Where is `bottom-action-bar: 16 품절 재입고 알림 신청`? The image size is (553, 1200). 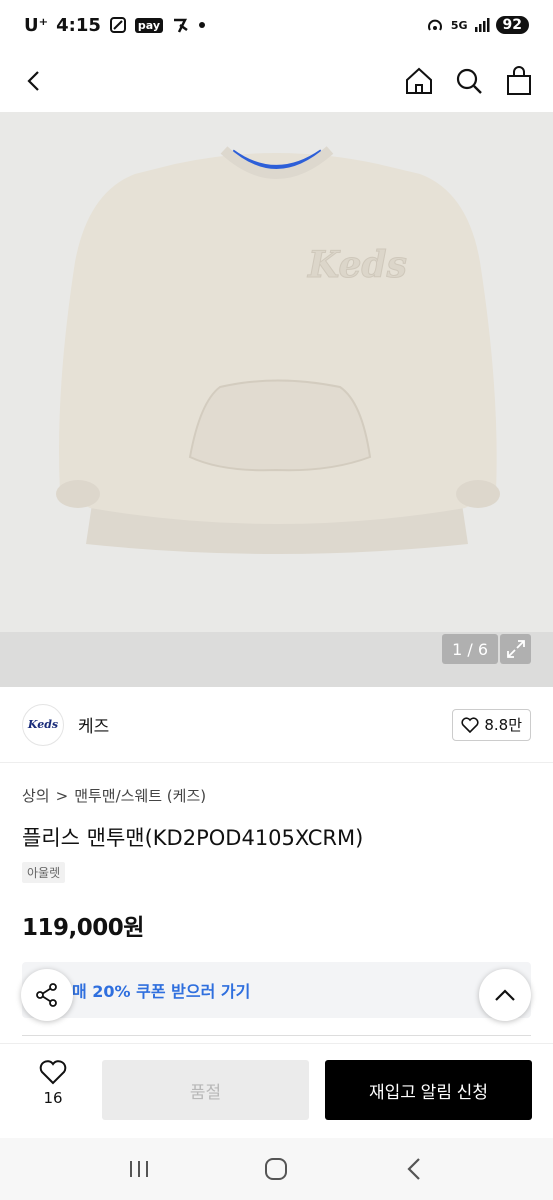 bottom-action-bar: 16 품절 재입고 알림 신청 is located at coordinates (276, 1090).